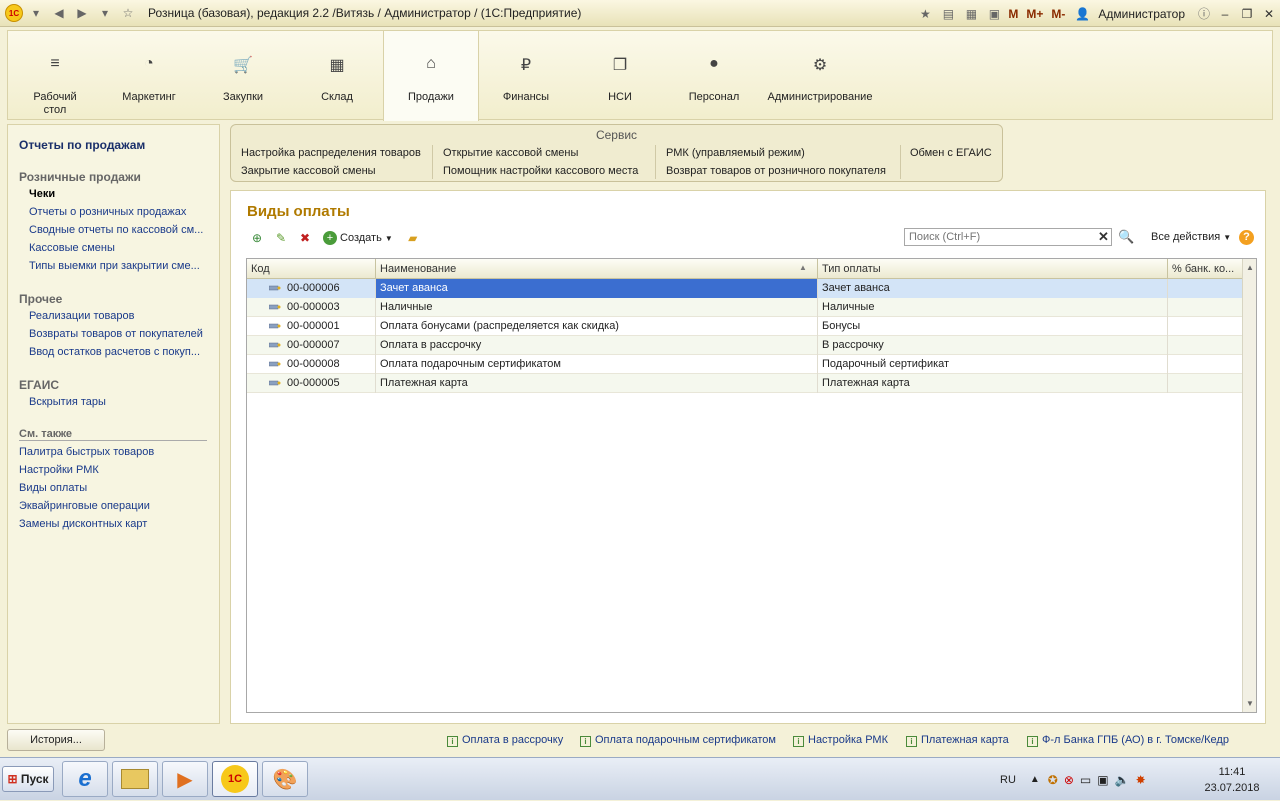 The height and width of the screenshot is (801, 1280). What do you see at coordinates (1249, 485) in the screenshot?
I see `vertical-scrollbar: ▲ ▼` at bounding box center [1249, 485].